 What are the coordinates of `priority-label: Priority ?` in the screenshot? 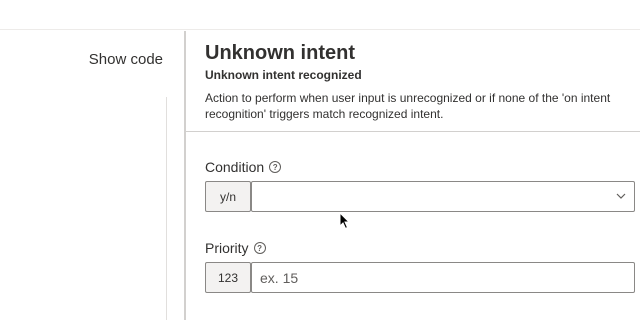 It's located at (235, 248).